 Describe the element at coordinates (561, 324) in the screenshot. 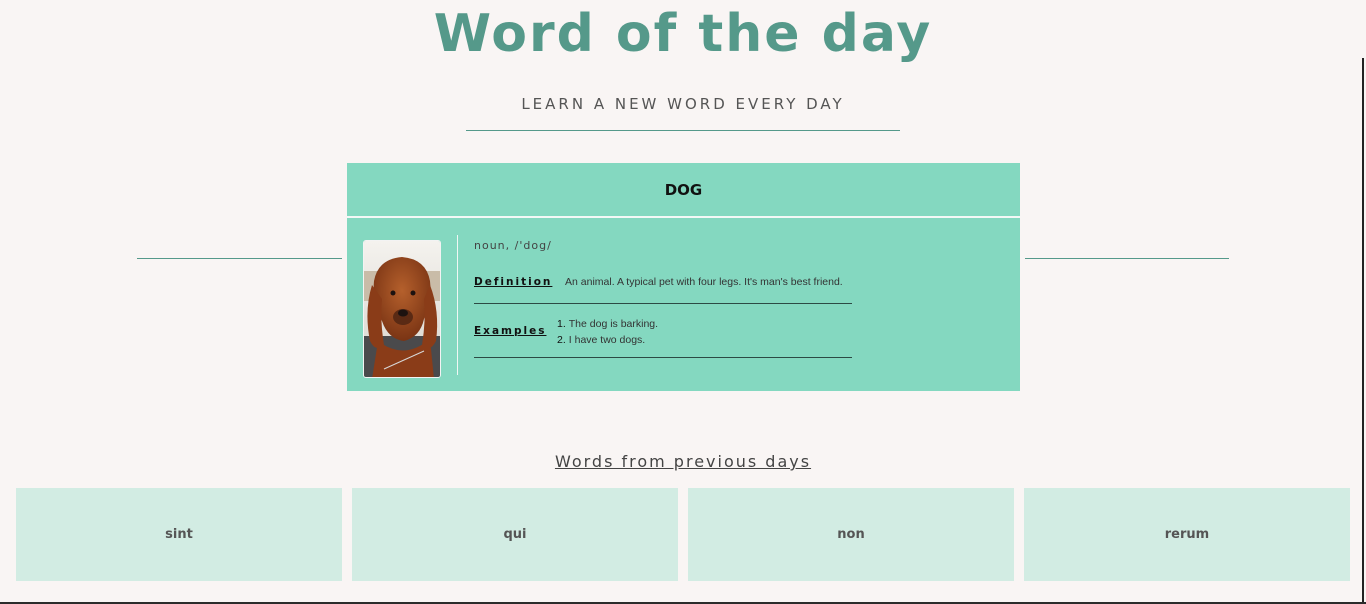

I see `example-number: 1.` at that location.